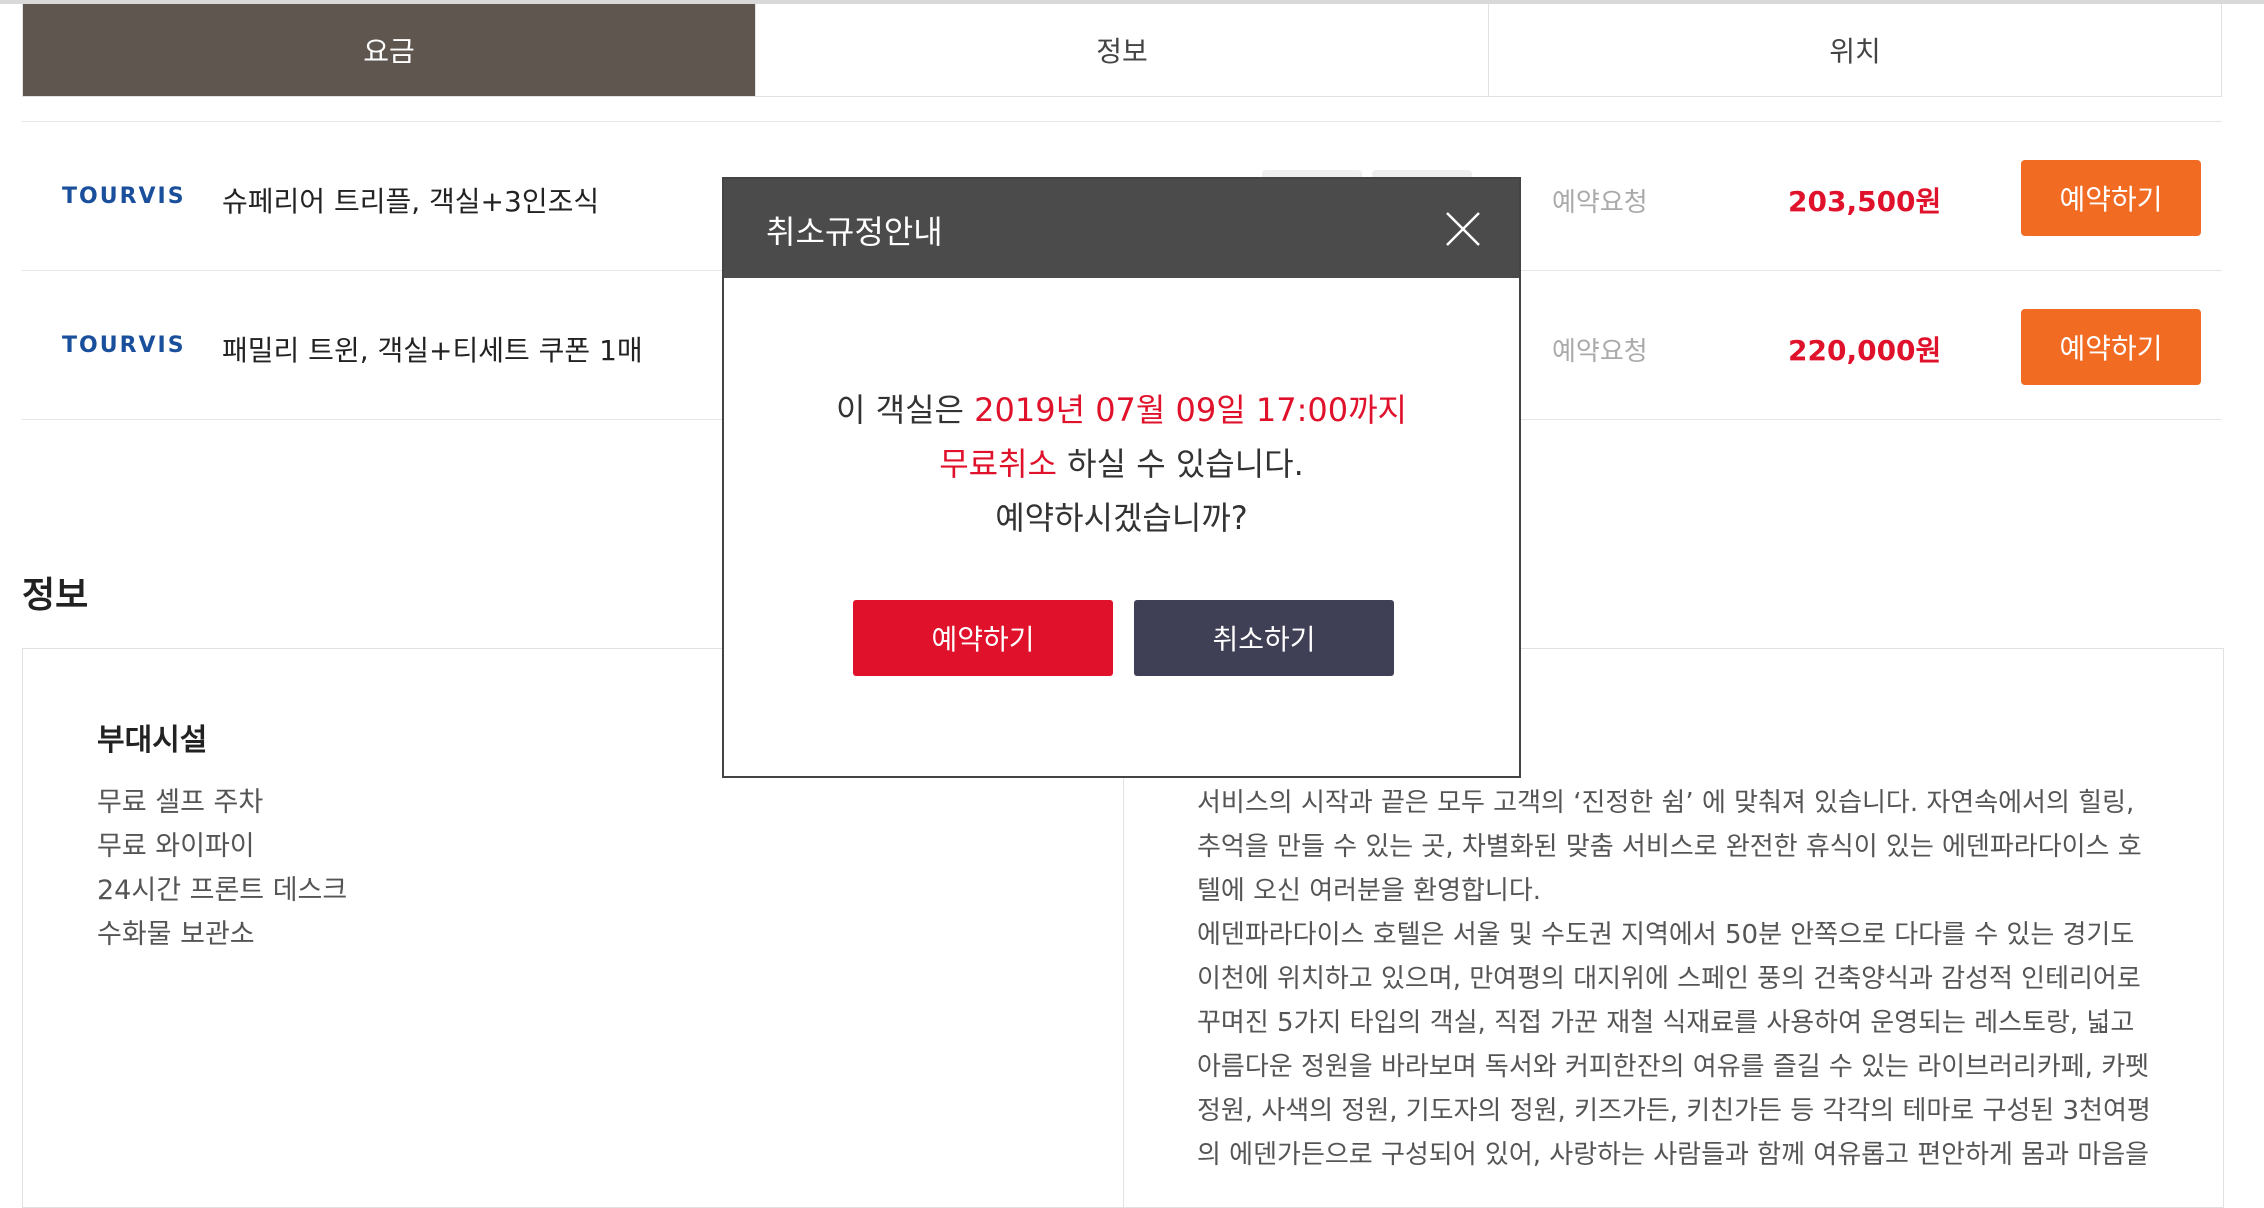 This screenshot has height=1208, width=2264. Describe the element at coordinates (1865, 201) in the screenshot. I see `room-price: 203,500원` at that location.